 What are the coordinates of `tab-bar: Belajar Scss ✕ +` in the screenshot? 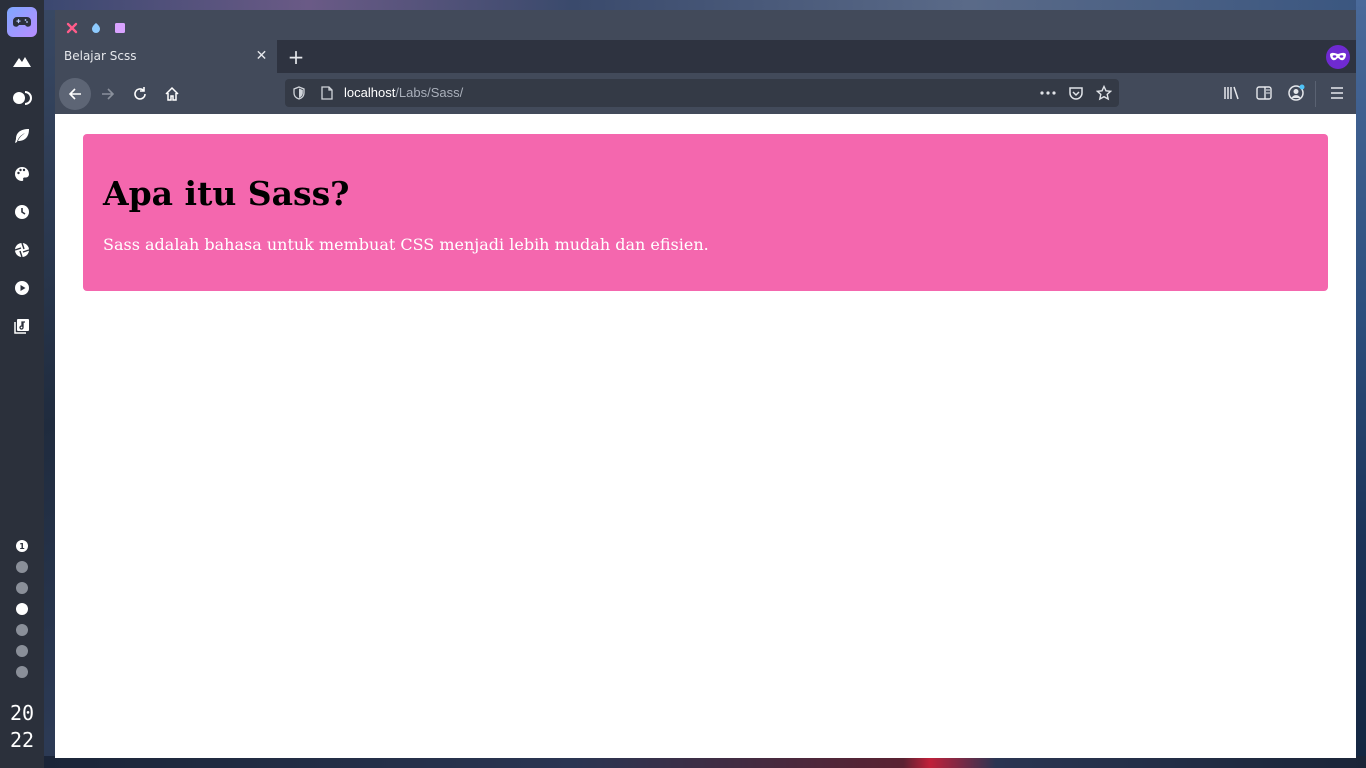 It's located at (705, 56).